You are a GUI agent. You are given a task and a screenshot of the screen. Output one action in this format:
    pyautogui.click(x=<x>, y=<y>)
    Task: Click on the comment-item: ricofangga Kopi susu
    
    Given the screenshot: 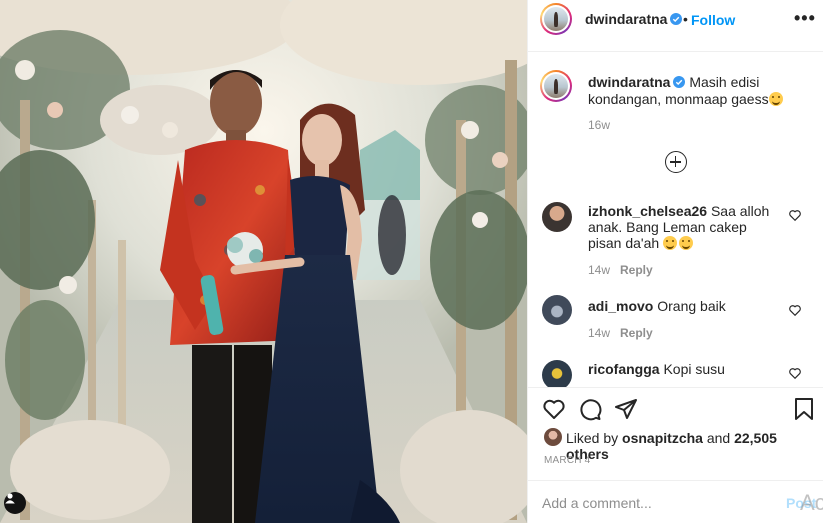 What is the action you would take?
    pyautogui.click(x=675, y=372)
    